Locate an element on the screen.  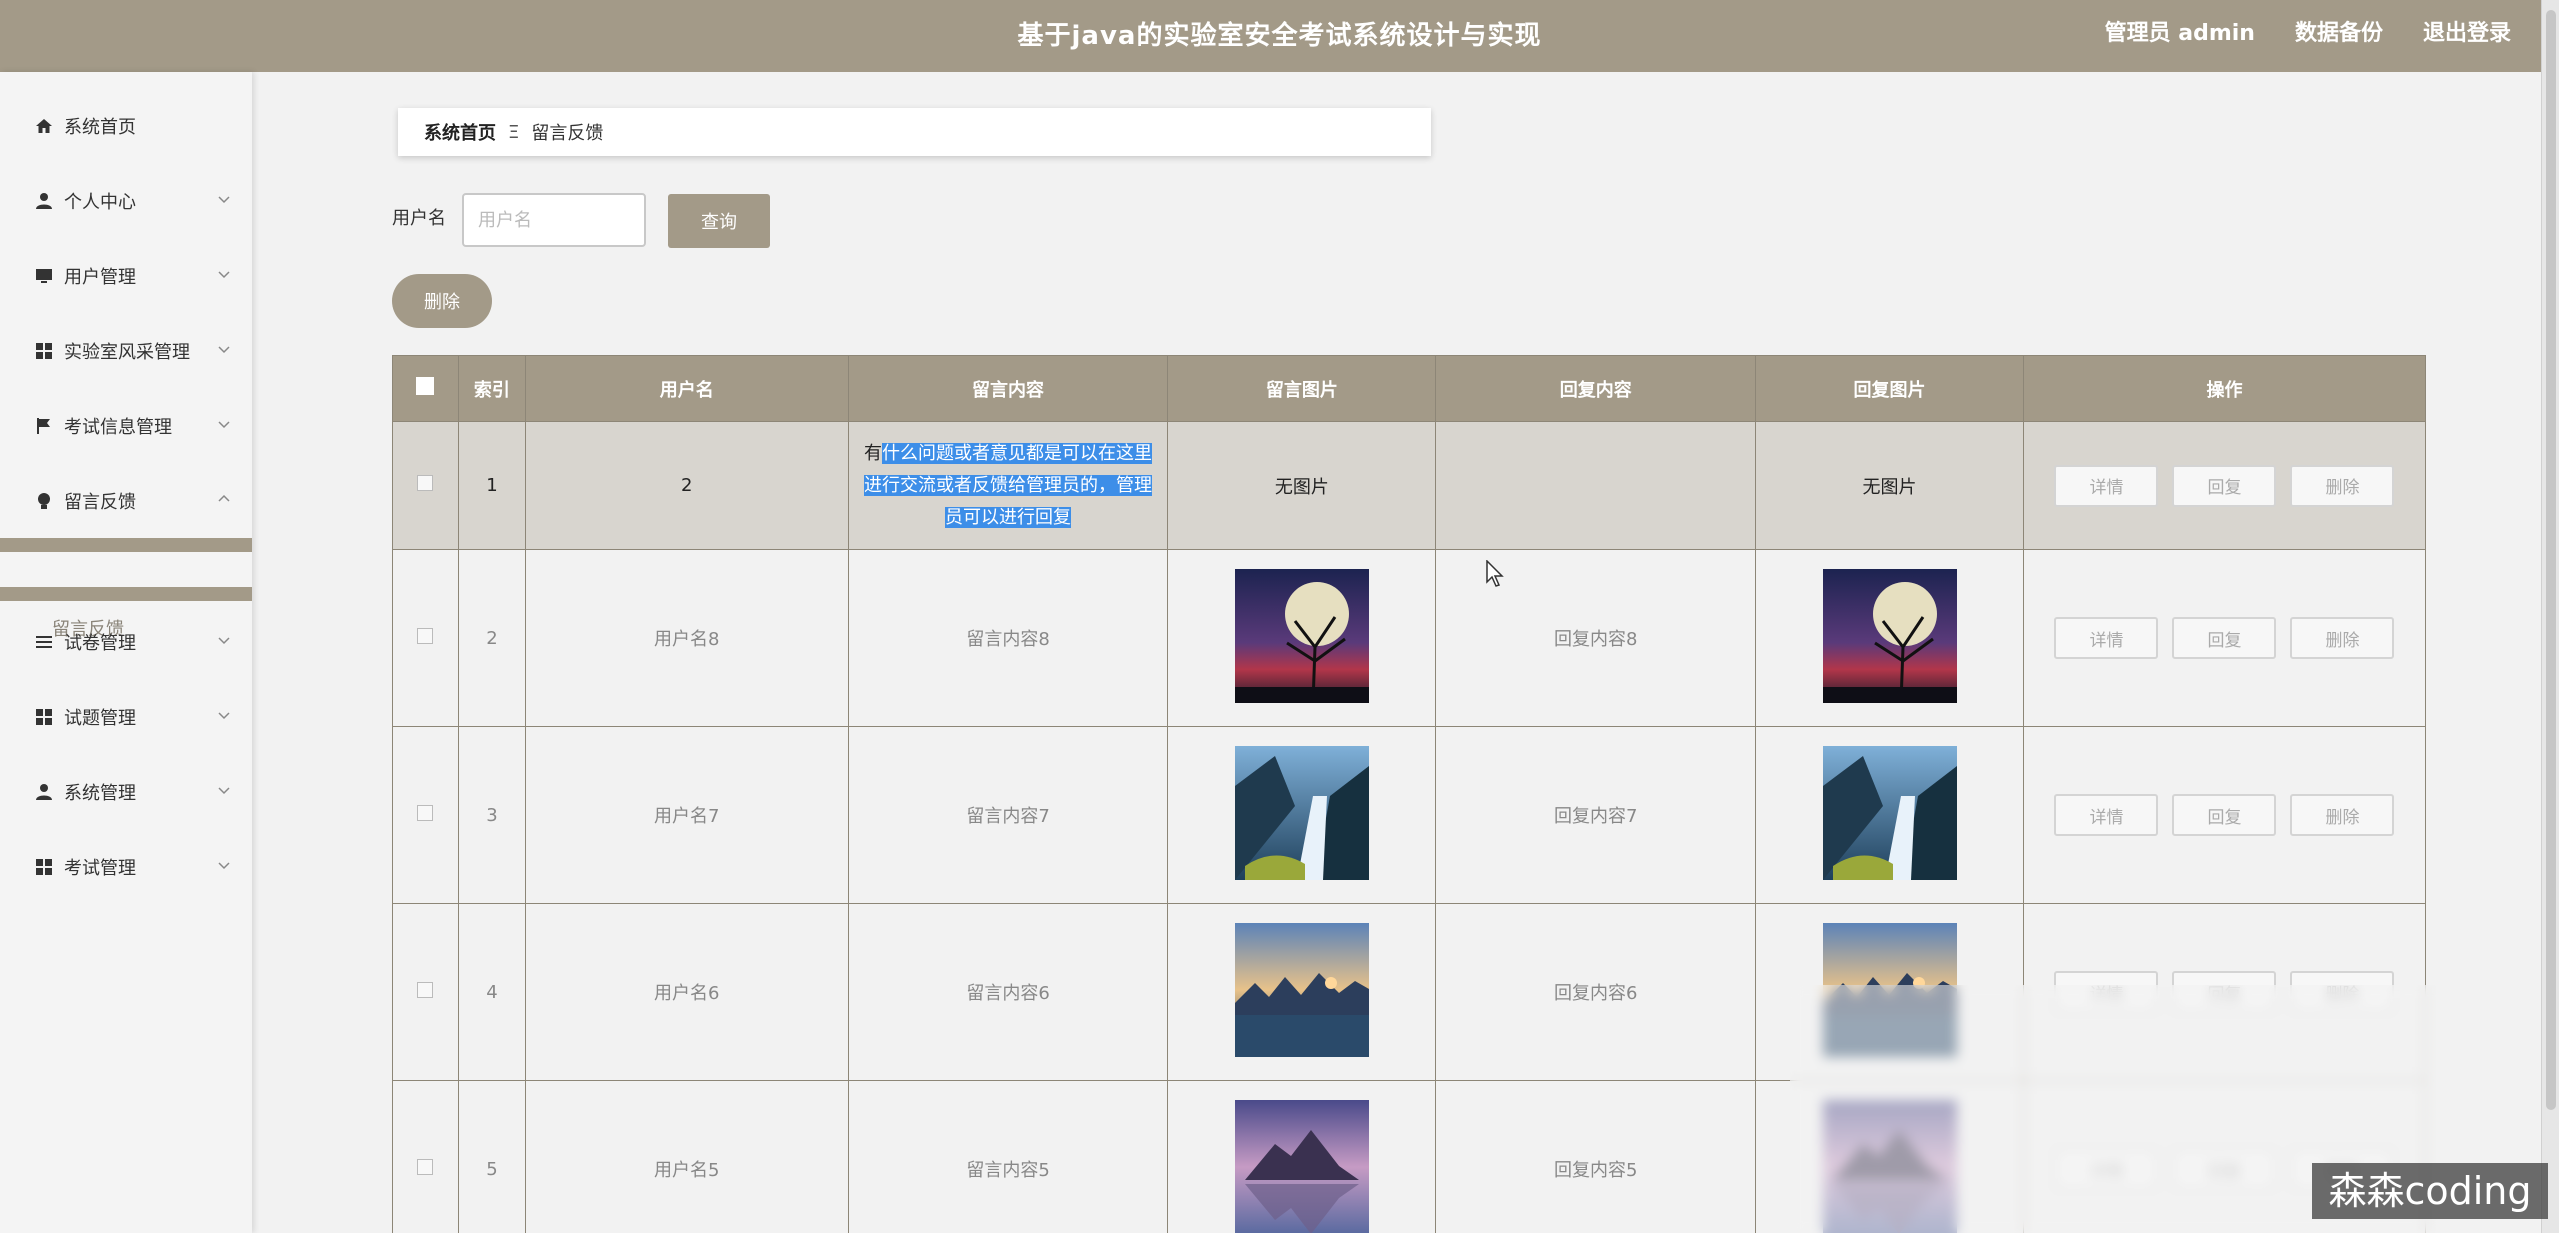
column-header: 索引 is located at coordinates (491, 388).